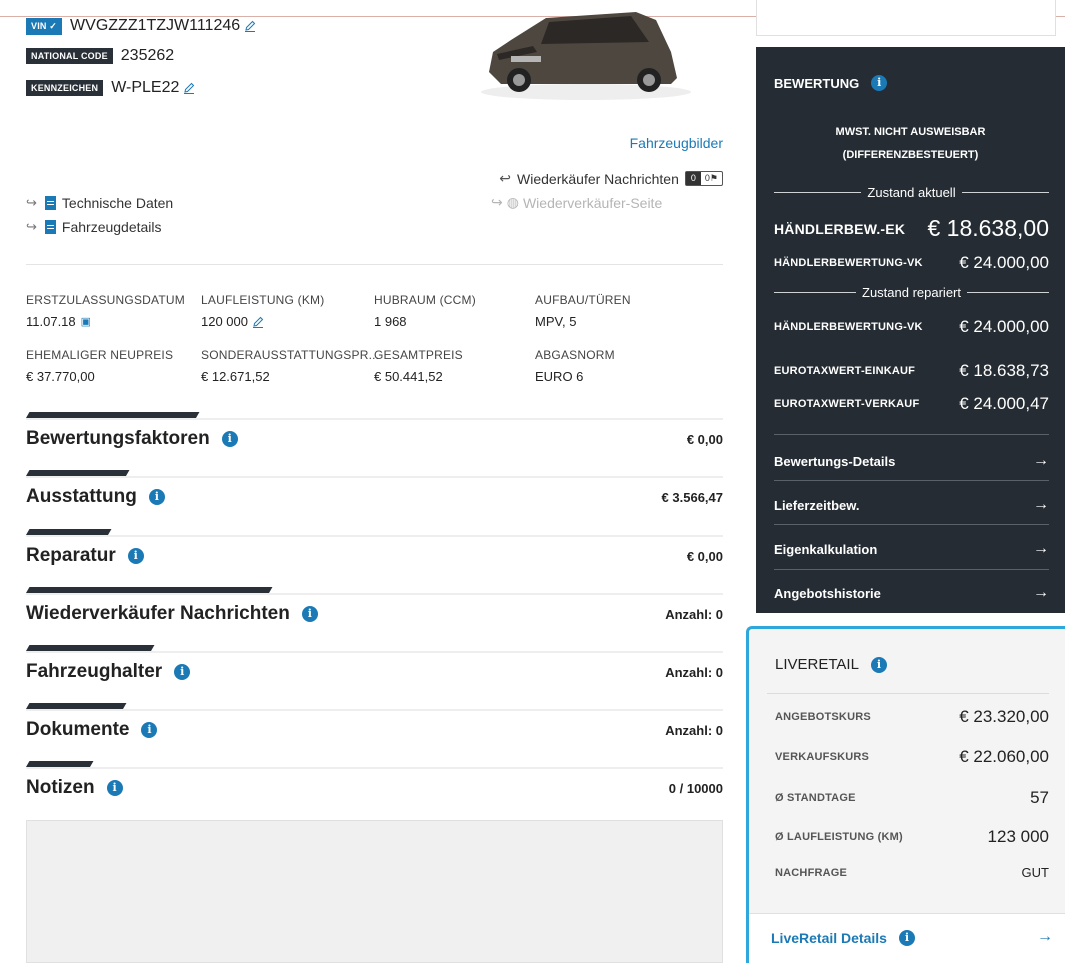 The width and height of the screenshot is (1065, 963). What do you see at coordinates (912, 192) in the screenshot?
I see `zustand-aktuell-divider: Zustand aktuell` at bounding box center [912, 192].